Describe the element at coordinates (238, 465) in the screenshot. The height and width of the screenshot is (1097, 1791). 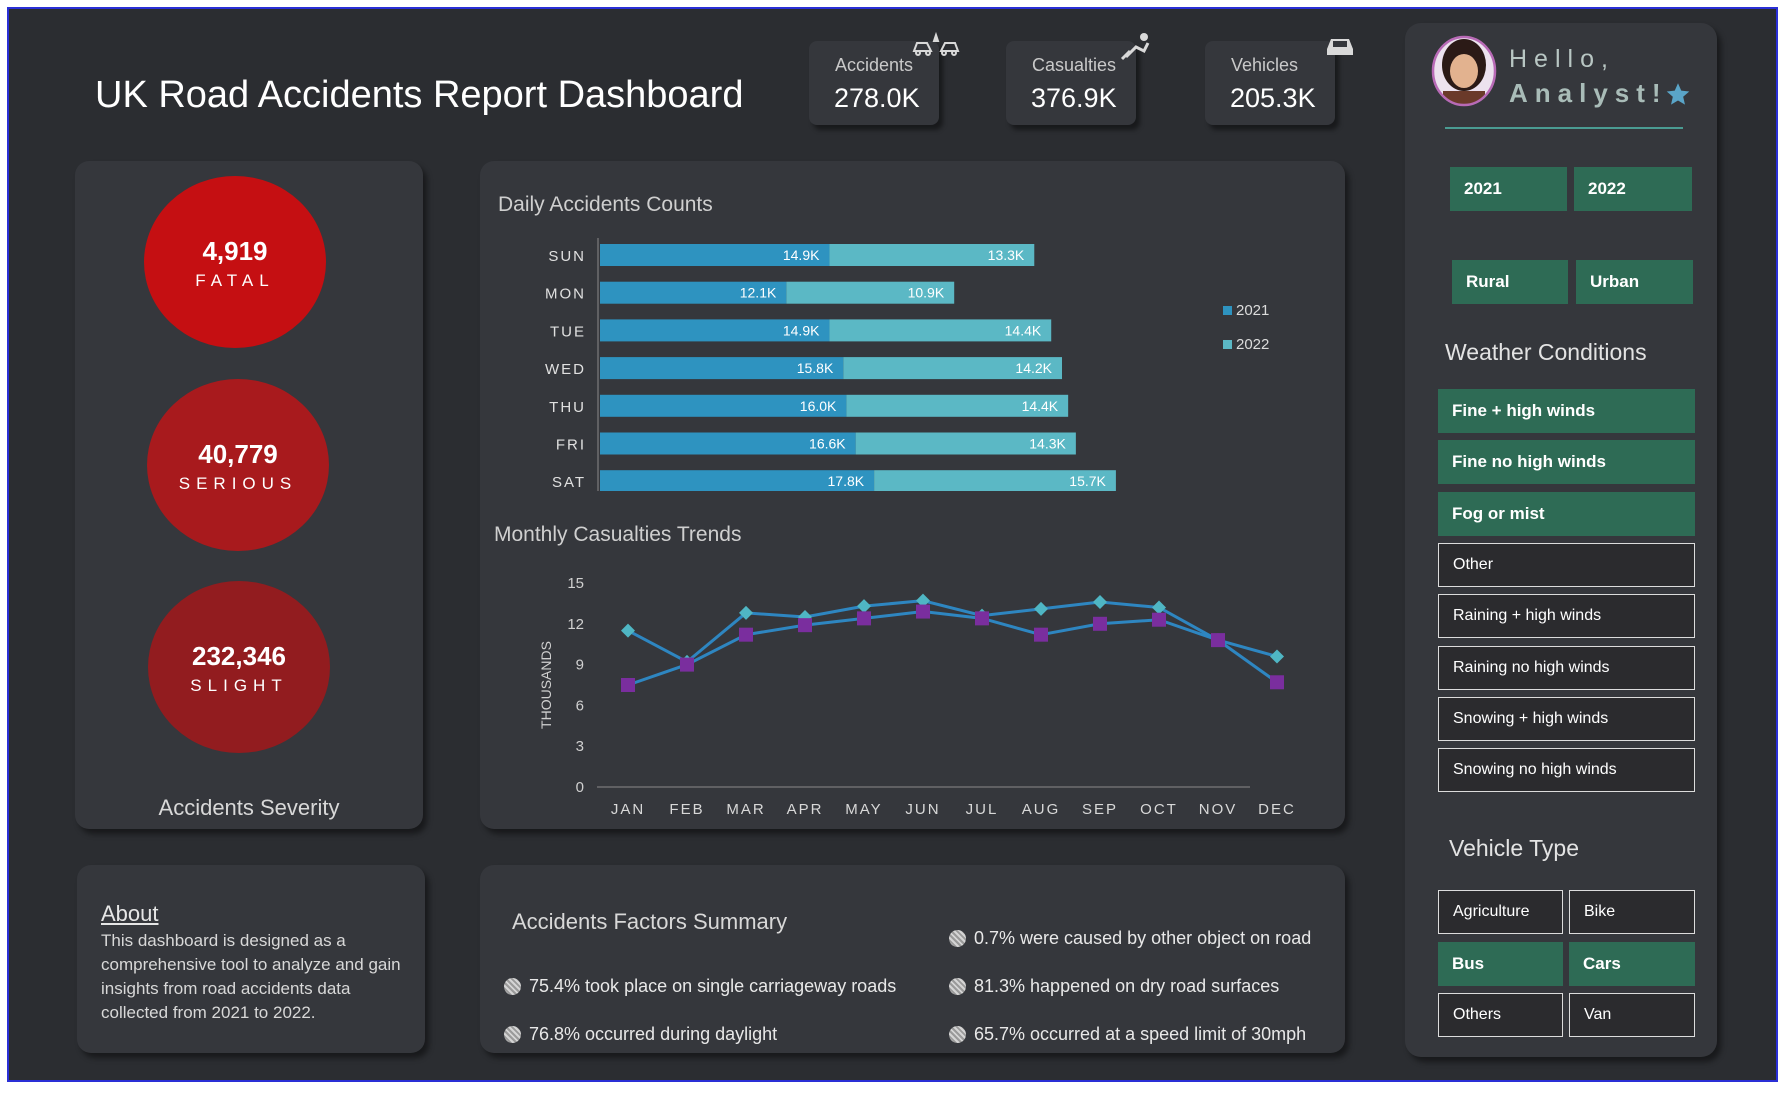
I see `serious-circle: 40,779 SERIOUS` at that location.